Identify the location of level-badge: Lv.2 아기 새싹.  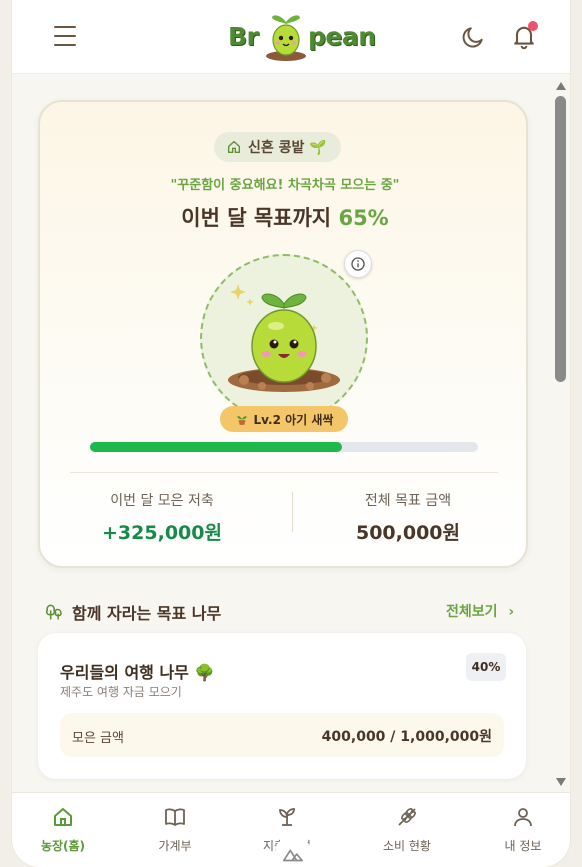
(284, 419).